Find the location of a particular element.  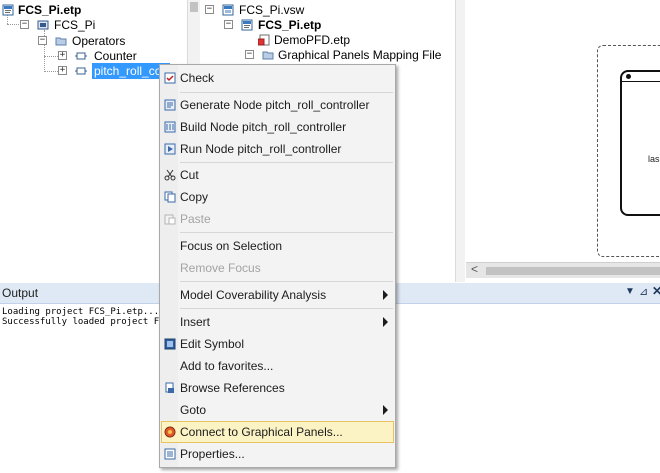

menu-item-focus: Focus on Selection is located at coordinates (277, 246).